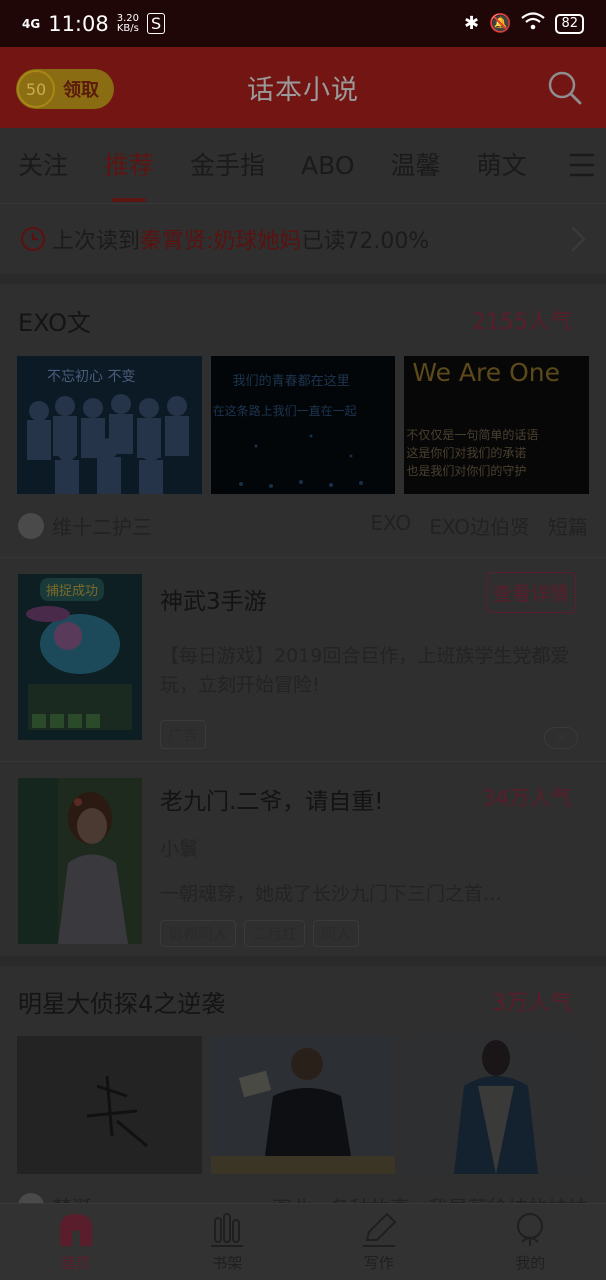  I want to click on book-cover-image, so click(80, 861).